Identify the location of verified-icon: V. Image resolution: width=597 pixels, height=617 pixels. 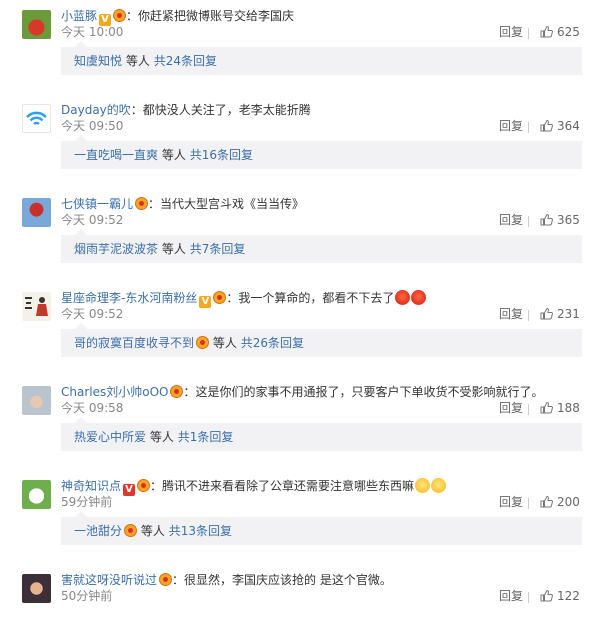
(205, 302).